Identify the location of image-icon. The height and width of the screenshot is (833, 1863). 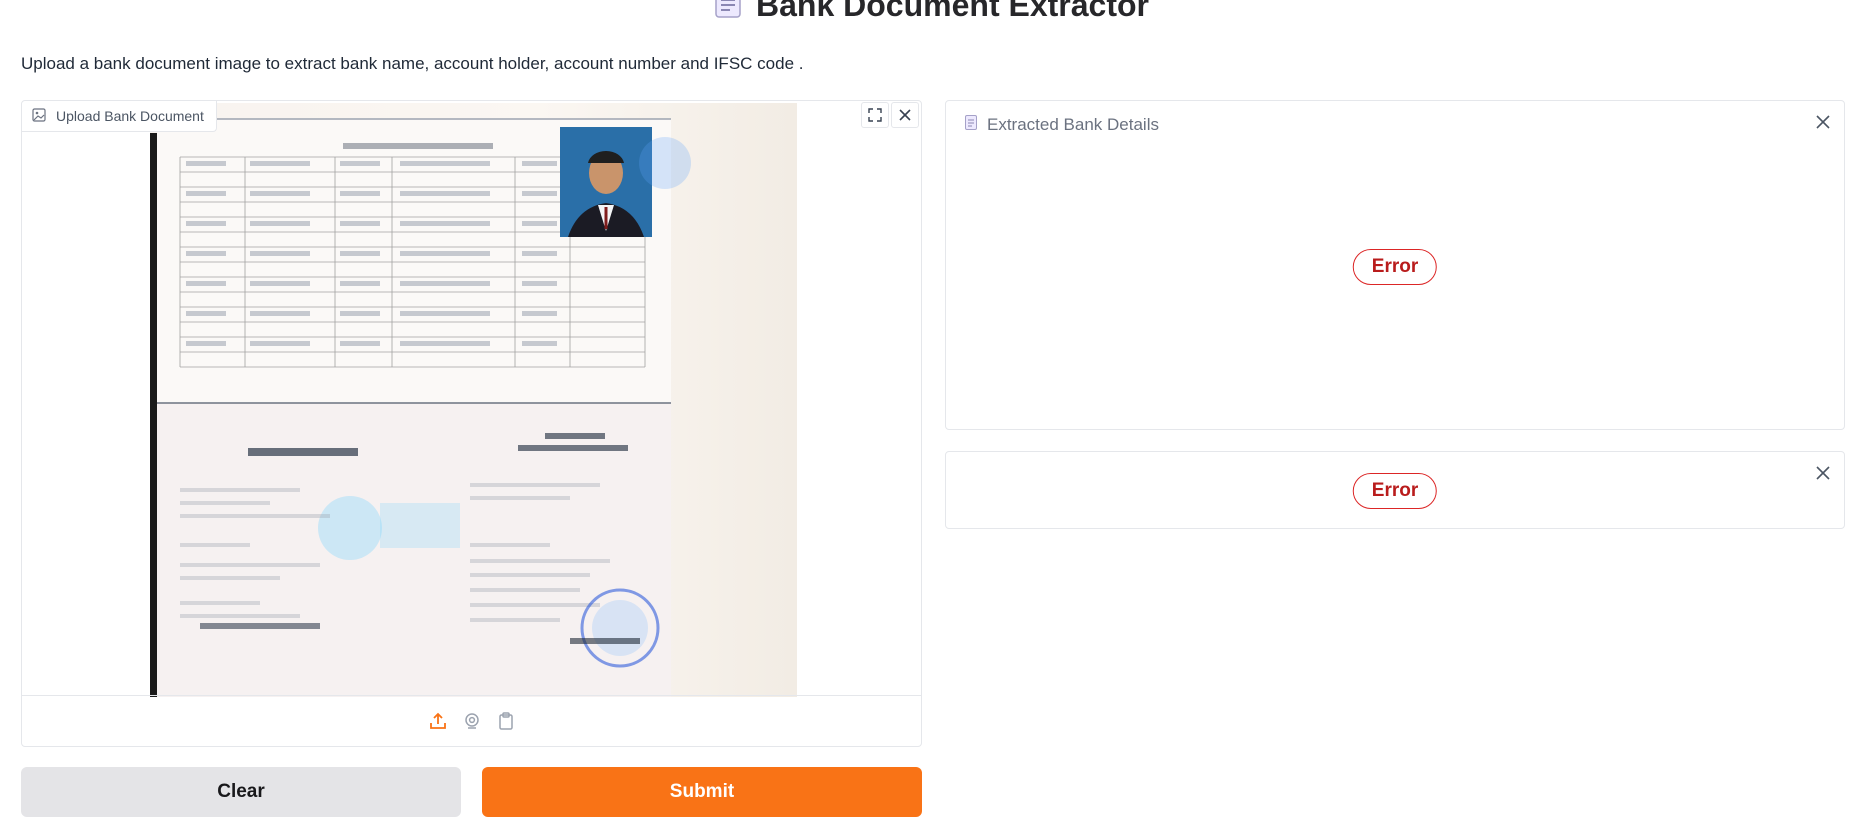
(39, 116).